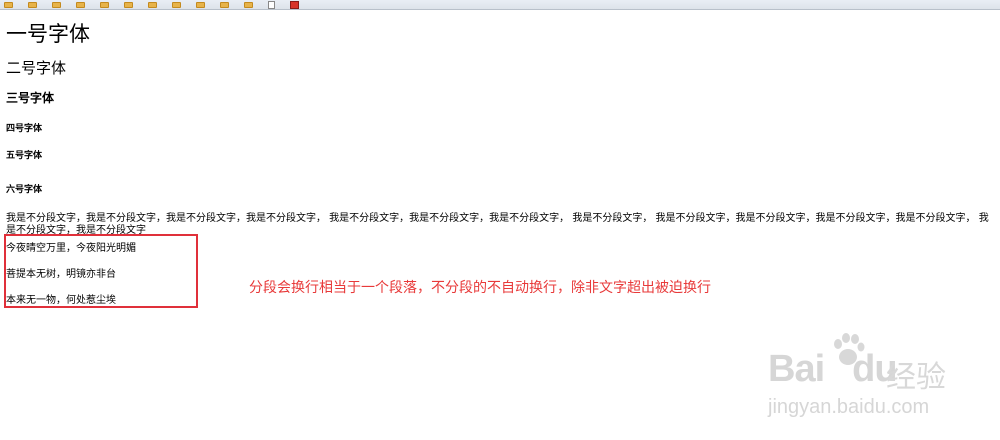 Image resolution: width=1000 pixels, height=440 pixels. I want to click on heading-1: 一号字体, so click(48, 34).